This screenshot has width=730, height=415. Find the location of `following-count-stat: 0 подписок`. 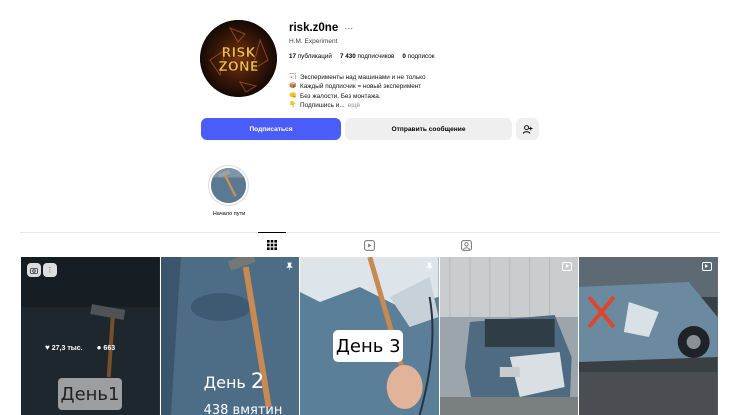

following-count-stat: 0 подписок is located at coordinates (418, 56).